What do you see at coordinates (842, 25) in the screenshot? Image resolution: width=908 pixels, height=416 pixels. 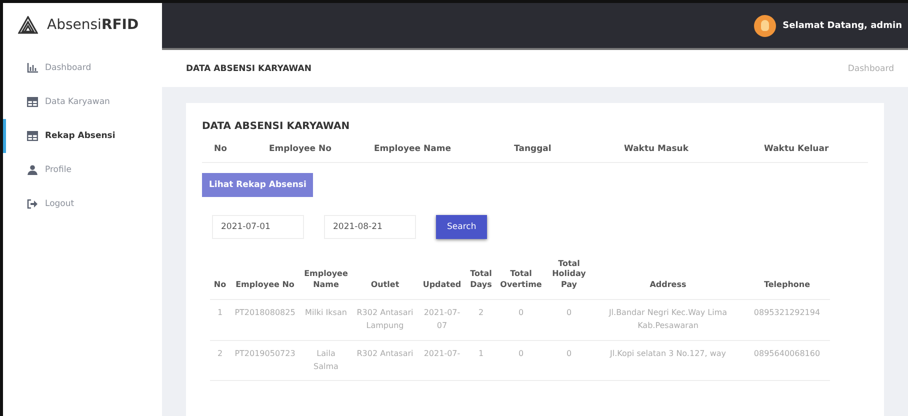 I see `welcome-text: Selamat Datang, admin` at bounding box center [842, 25].